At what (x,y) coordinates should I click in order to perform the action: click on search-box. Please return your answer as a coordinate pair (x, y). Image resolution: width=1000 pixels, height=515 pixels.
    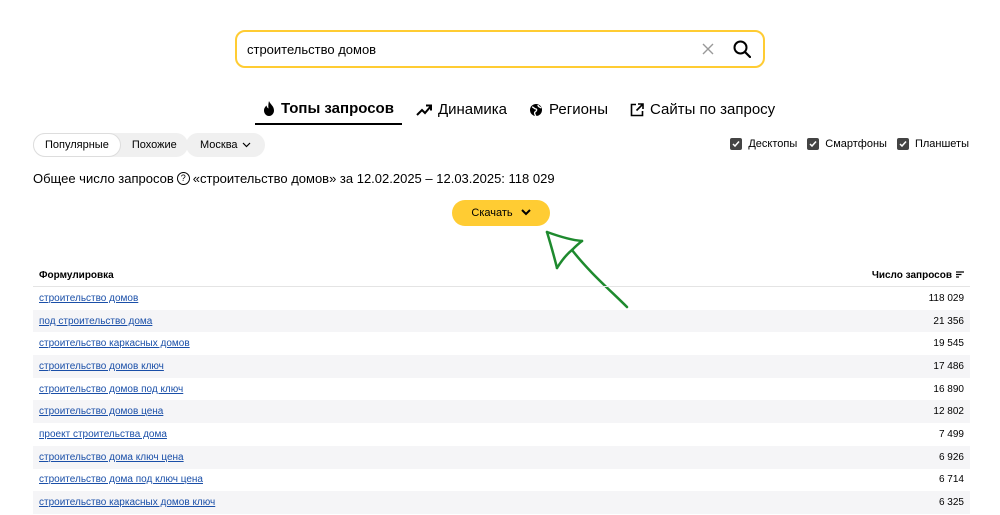
    Looking at the image, I should click on (500, 49).